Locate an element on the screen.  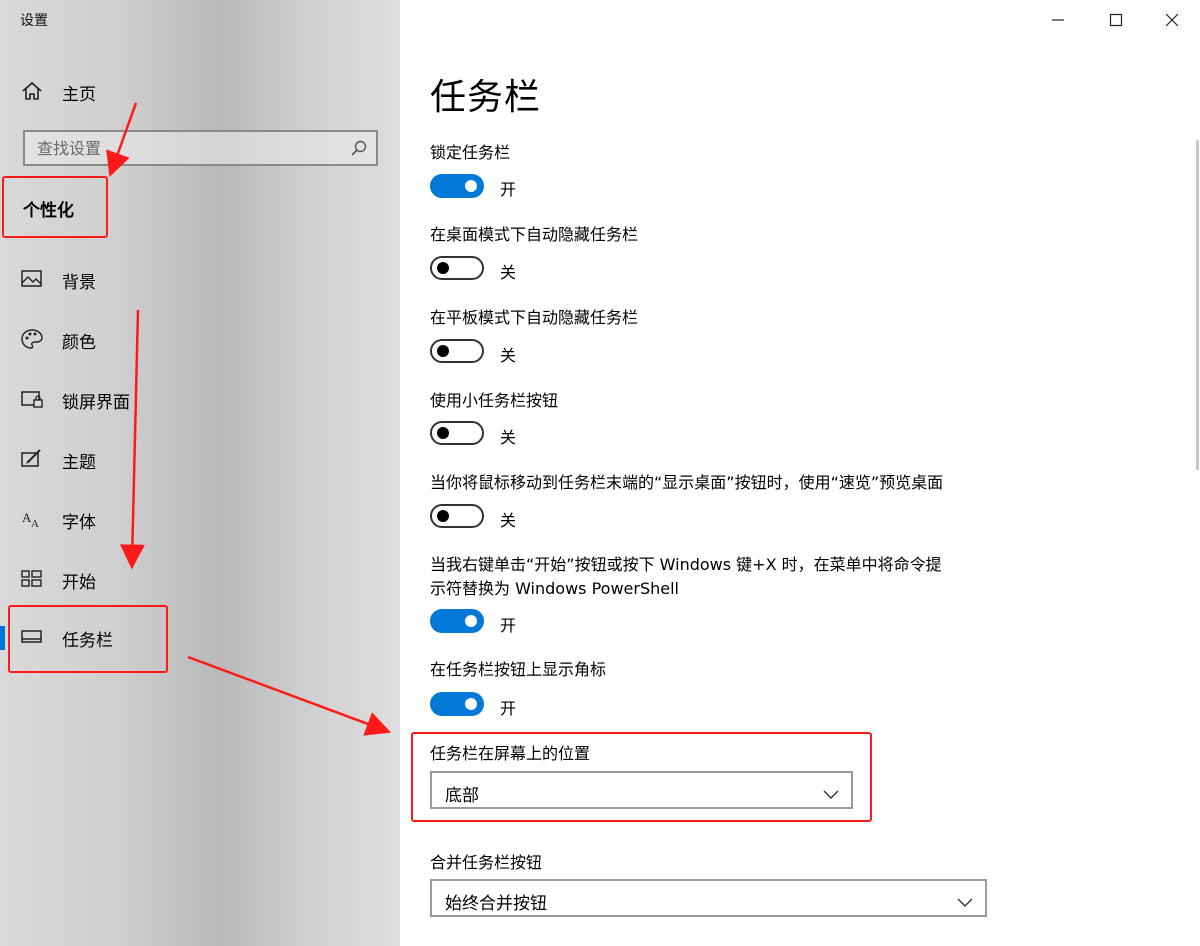
sidebar-item-start: 开始 is located at coordinates (200, 580).